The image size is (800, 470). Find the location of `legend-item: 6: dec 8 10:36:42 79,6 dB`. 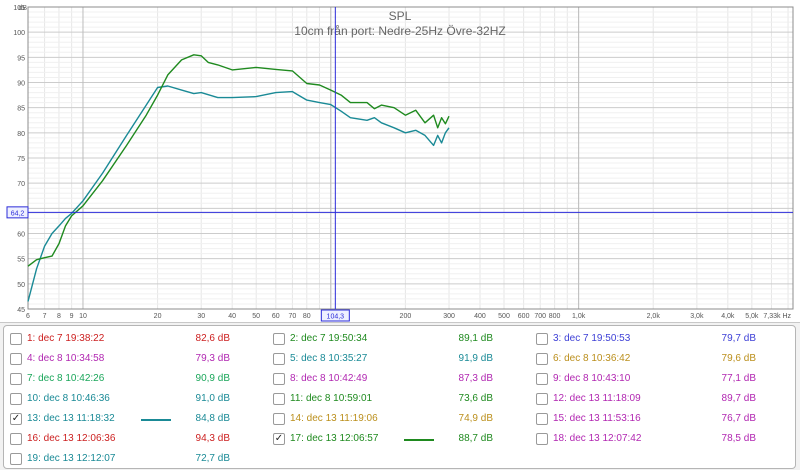

legend-item: 6: dec 8 10:36:42 79,6 dB is located at coordinates (666, 359).